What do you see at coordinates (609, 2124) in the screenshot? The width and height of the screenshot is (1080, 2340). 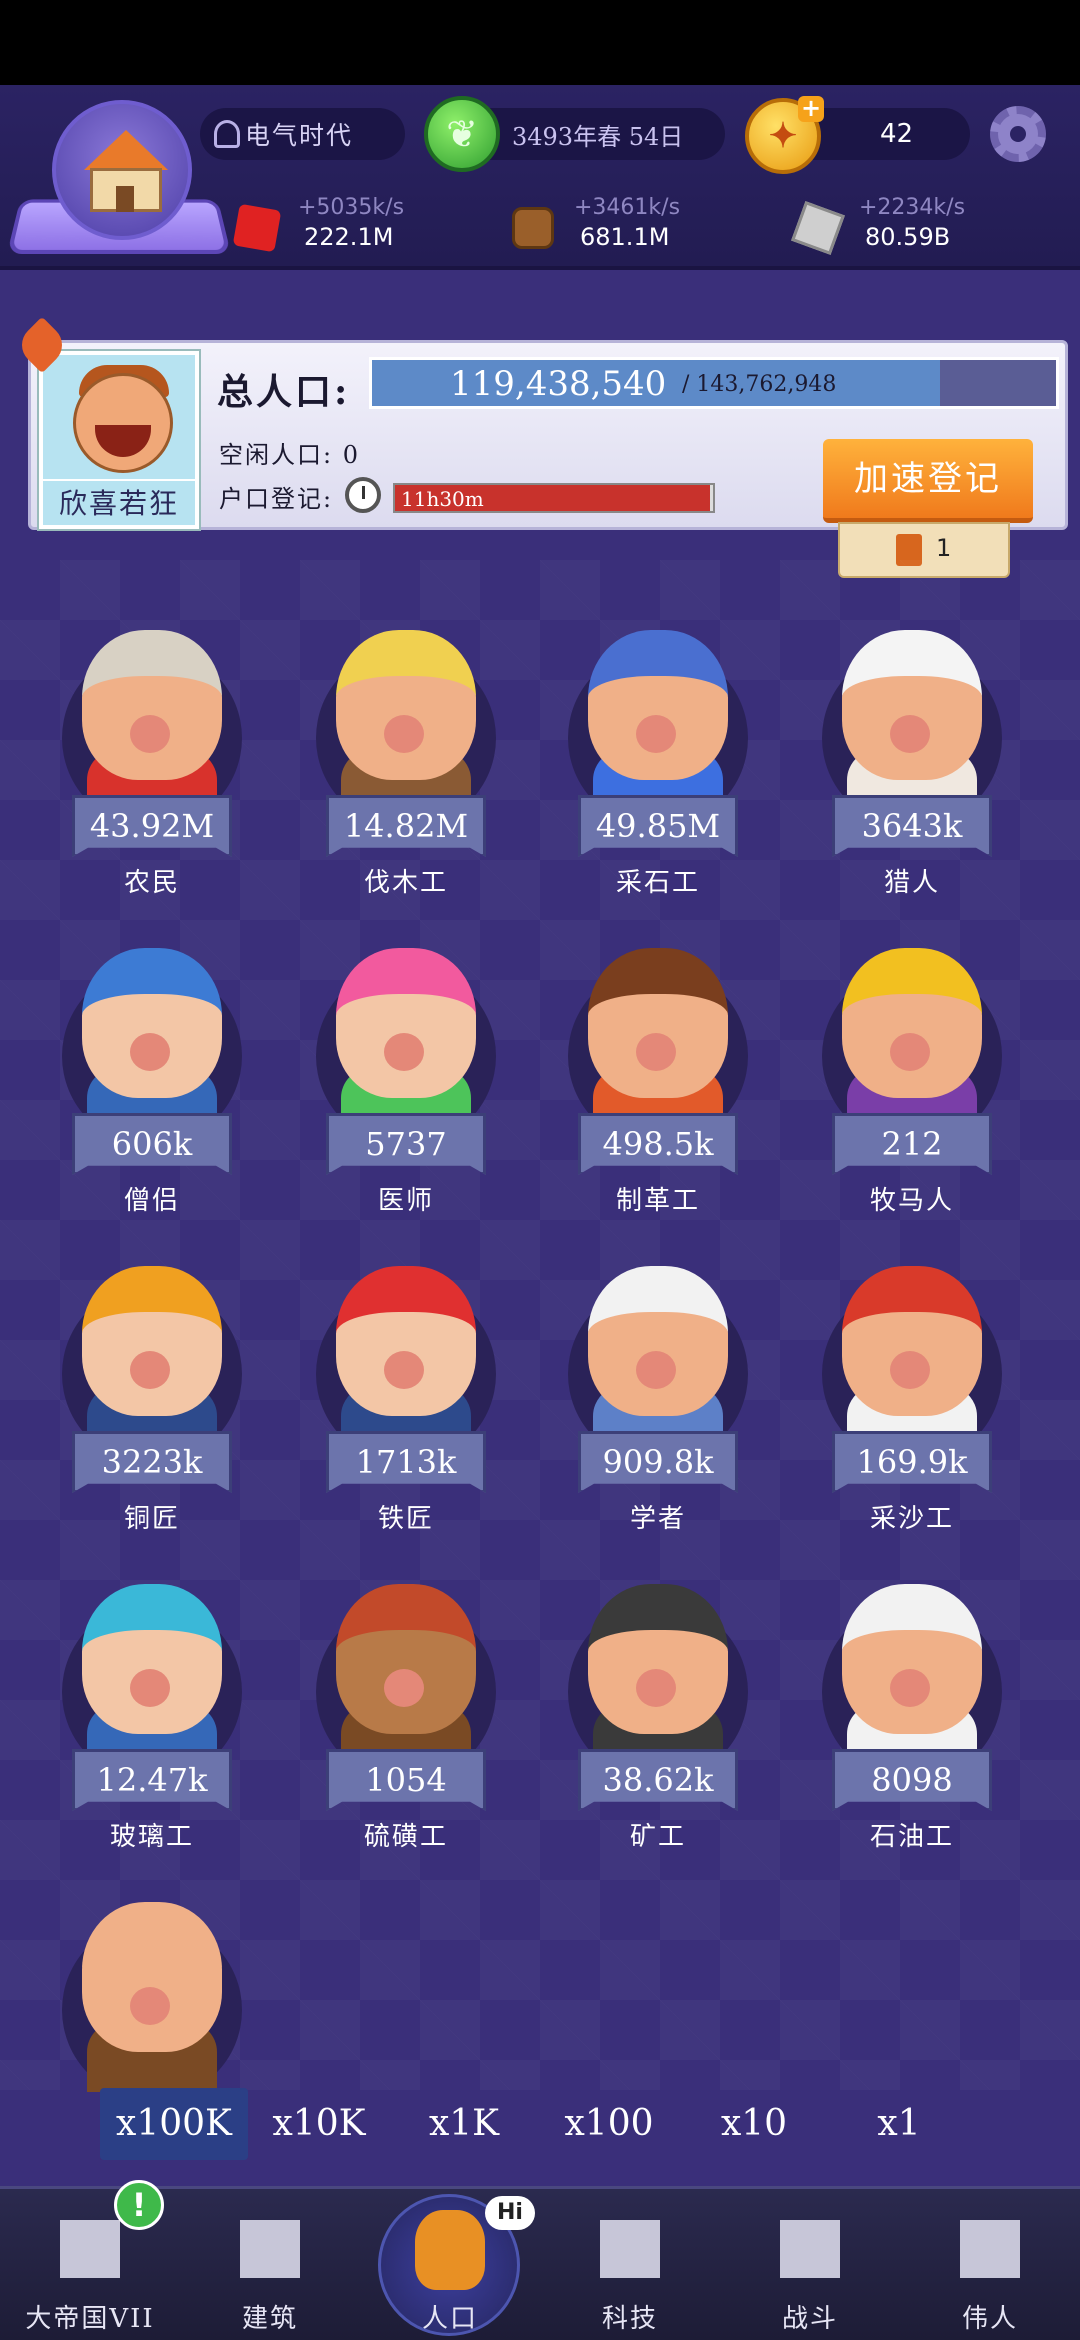 I see `multiplier-x100: x100` at bounding box center [609, 2124].